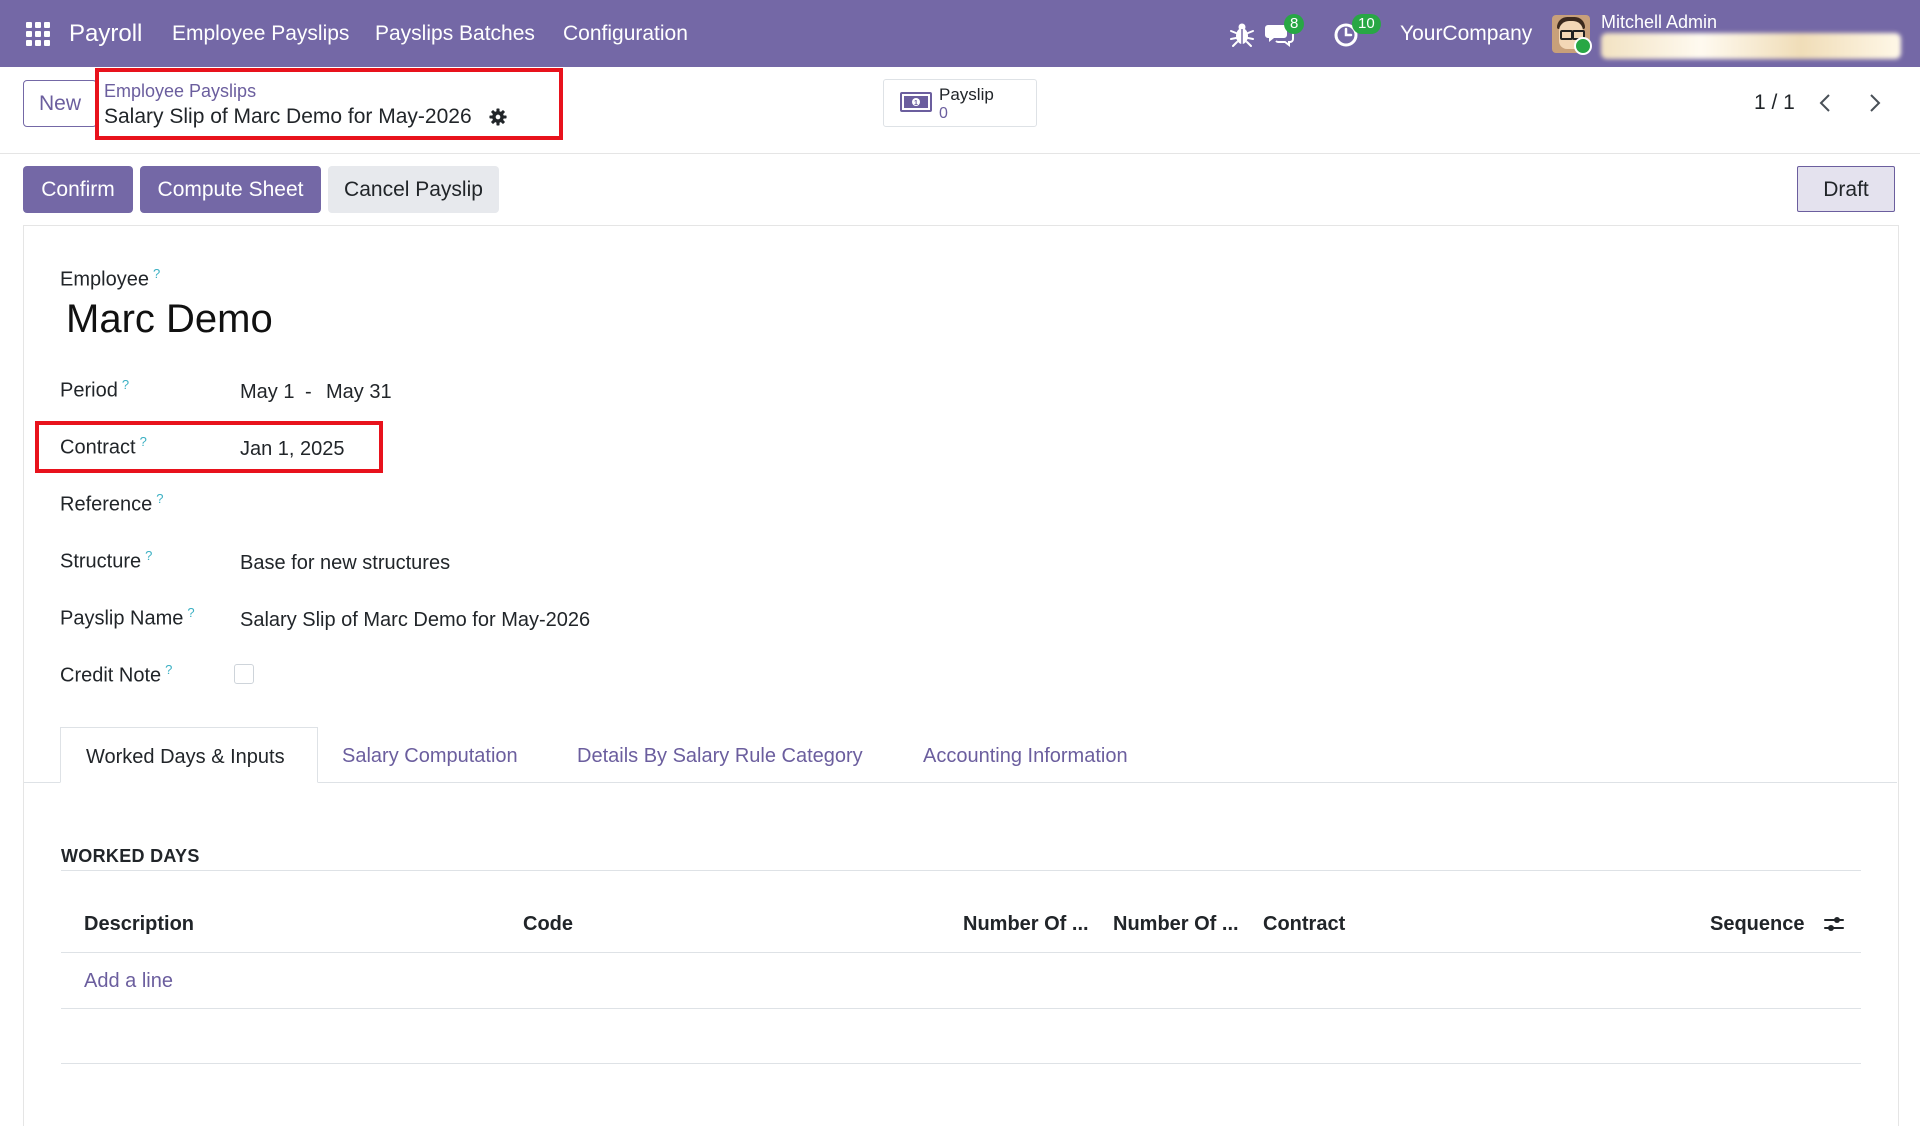 The height and width of the screenshot is (1126, 1920). Describe the element at coordinates (230, 189) in the screenshot. I see `compute-sheet-button: Compute Sheet` at that location.